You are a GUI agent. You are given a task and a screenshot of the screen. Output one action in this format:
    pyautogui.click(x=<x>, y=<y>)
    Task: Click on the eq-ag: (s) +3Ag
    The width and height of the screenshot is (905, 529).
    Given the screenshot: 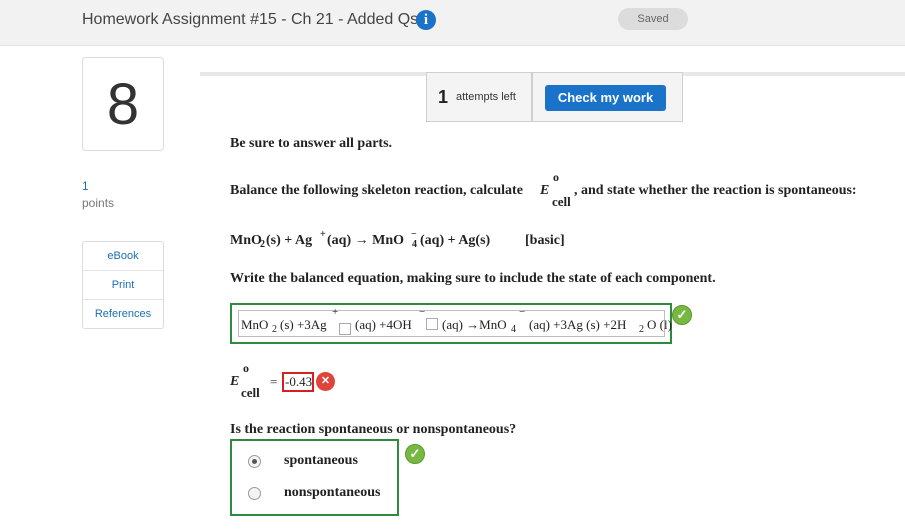 What is the action you would take?
    pyautogui.click(x=303, y=324)
    